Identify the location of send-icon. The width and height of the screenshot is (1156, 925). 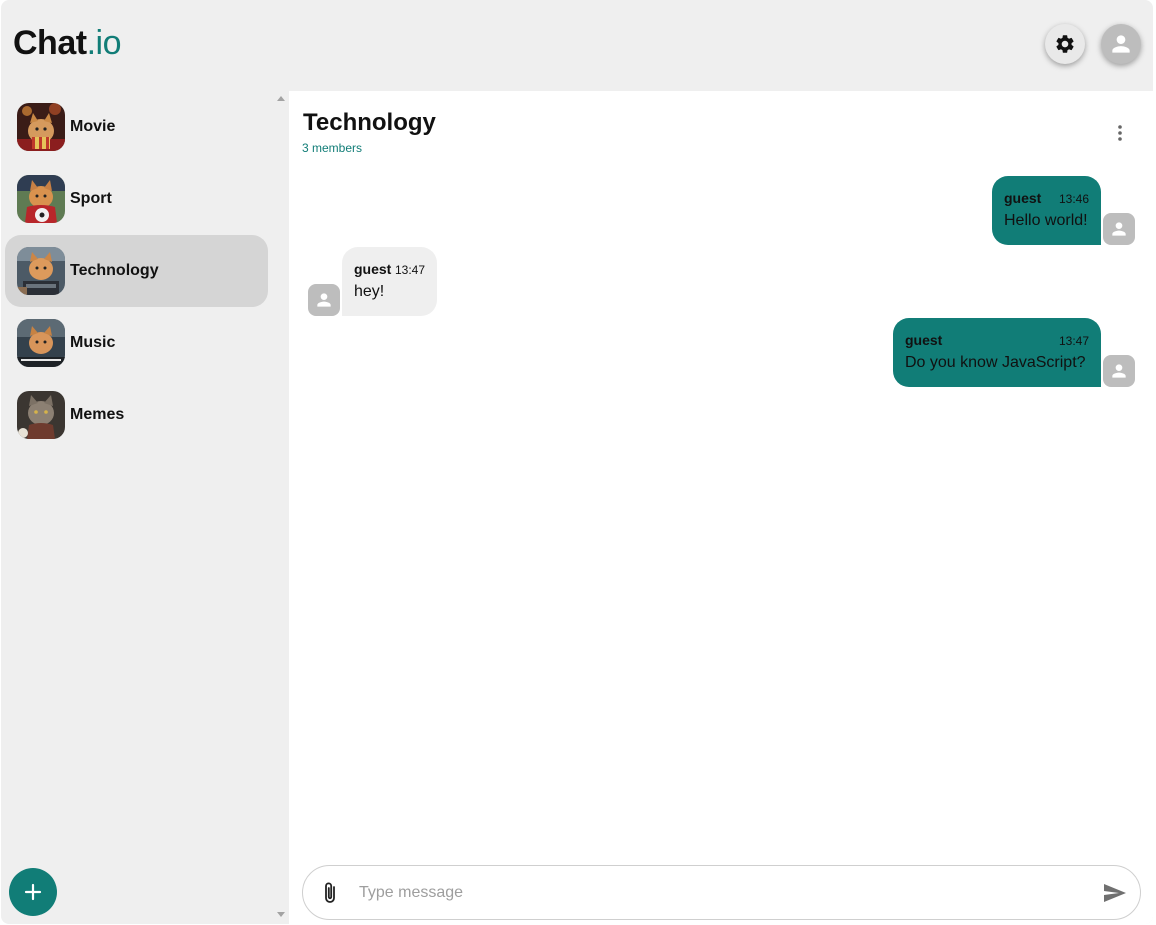
(1115, 893).